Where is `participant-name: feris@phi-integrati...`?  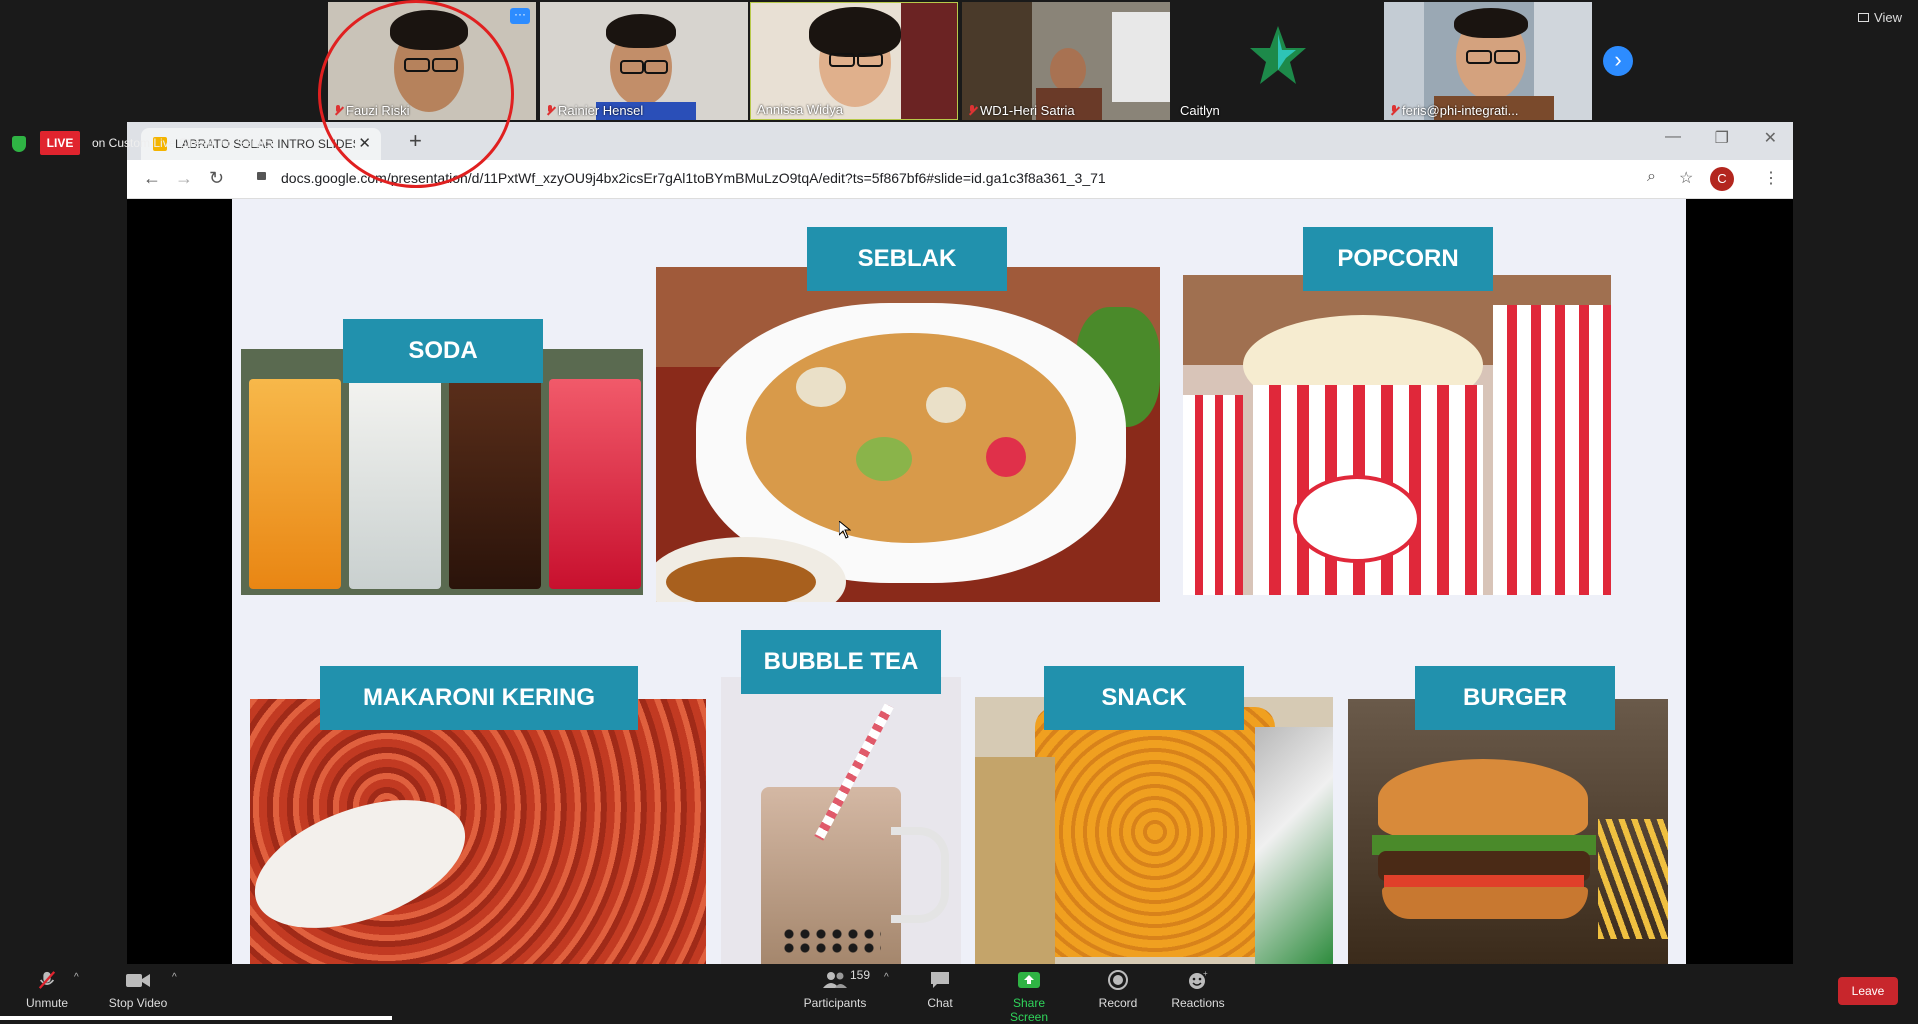
participant-name: feris@phi-integrati... is located at coordinates (1454, 110).